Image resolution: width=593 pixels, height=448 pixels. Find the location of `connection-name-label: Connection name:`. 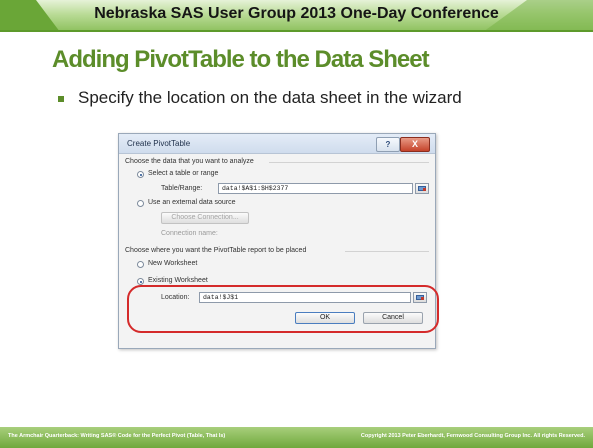

connection-name-label: Connection name: is located at coordinates (189, 233).